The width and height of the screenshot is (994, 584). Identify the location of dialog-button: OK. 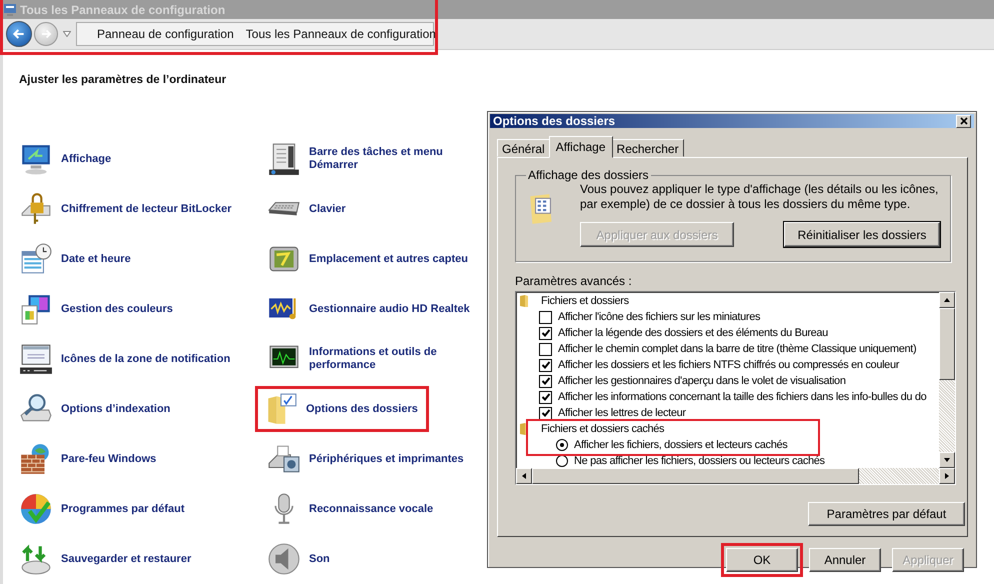
(762, 560).